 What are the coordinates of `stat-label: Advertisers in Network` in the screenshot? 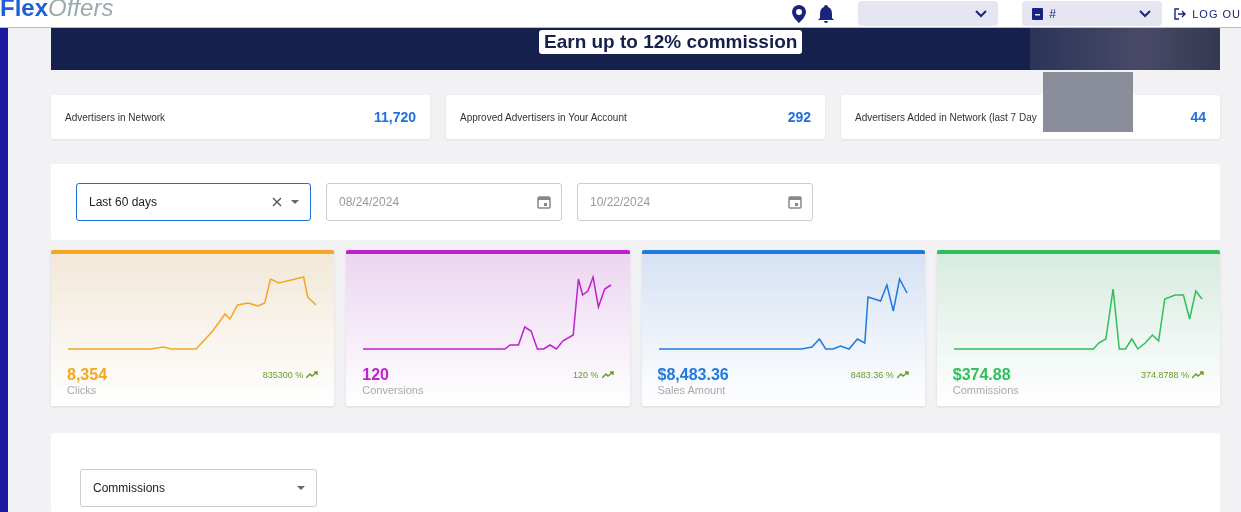 It's located at (115, 117).